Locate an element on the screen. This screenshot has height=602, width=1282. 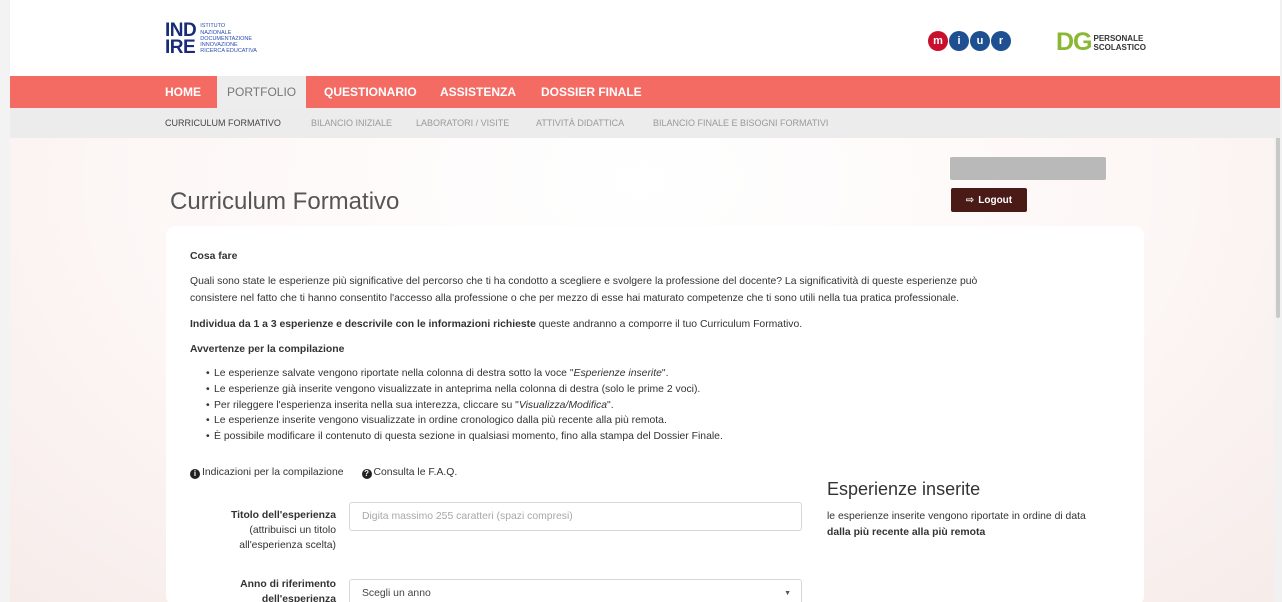
logout-label: Logout is located at coordinates (995, 200).